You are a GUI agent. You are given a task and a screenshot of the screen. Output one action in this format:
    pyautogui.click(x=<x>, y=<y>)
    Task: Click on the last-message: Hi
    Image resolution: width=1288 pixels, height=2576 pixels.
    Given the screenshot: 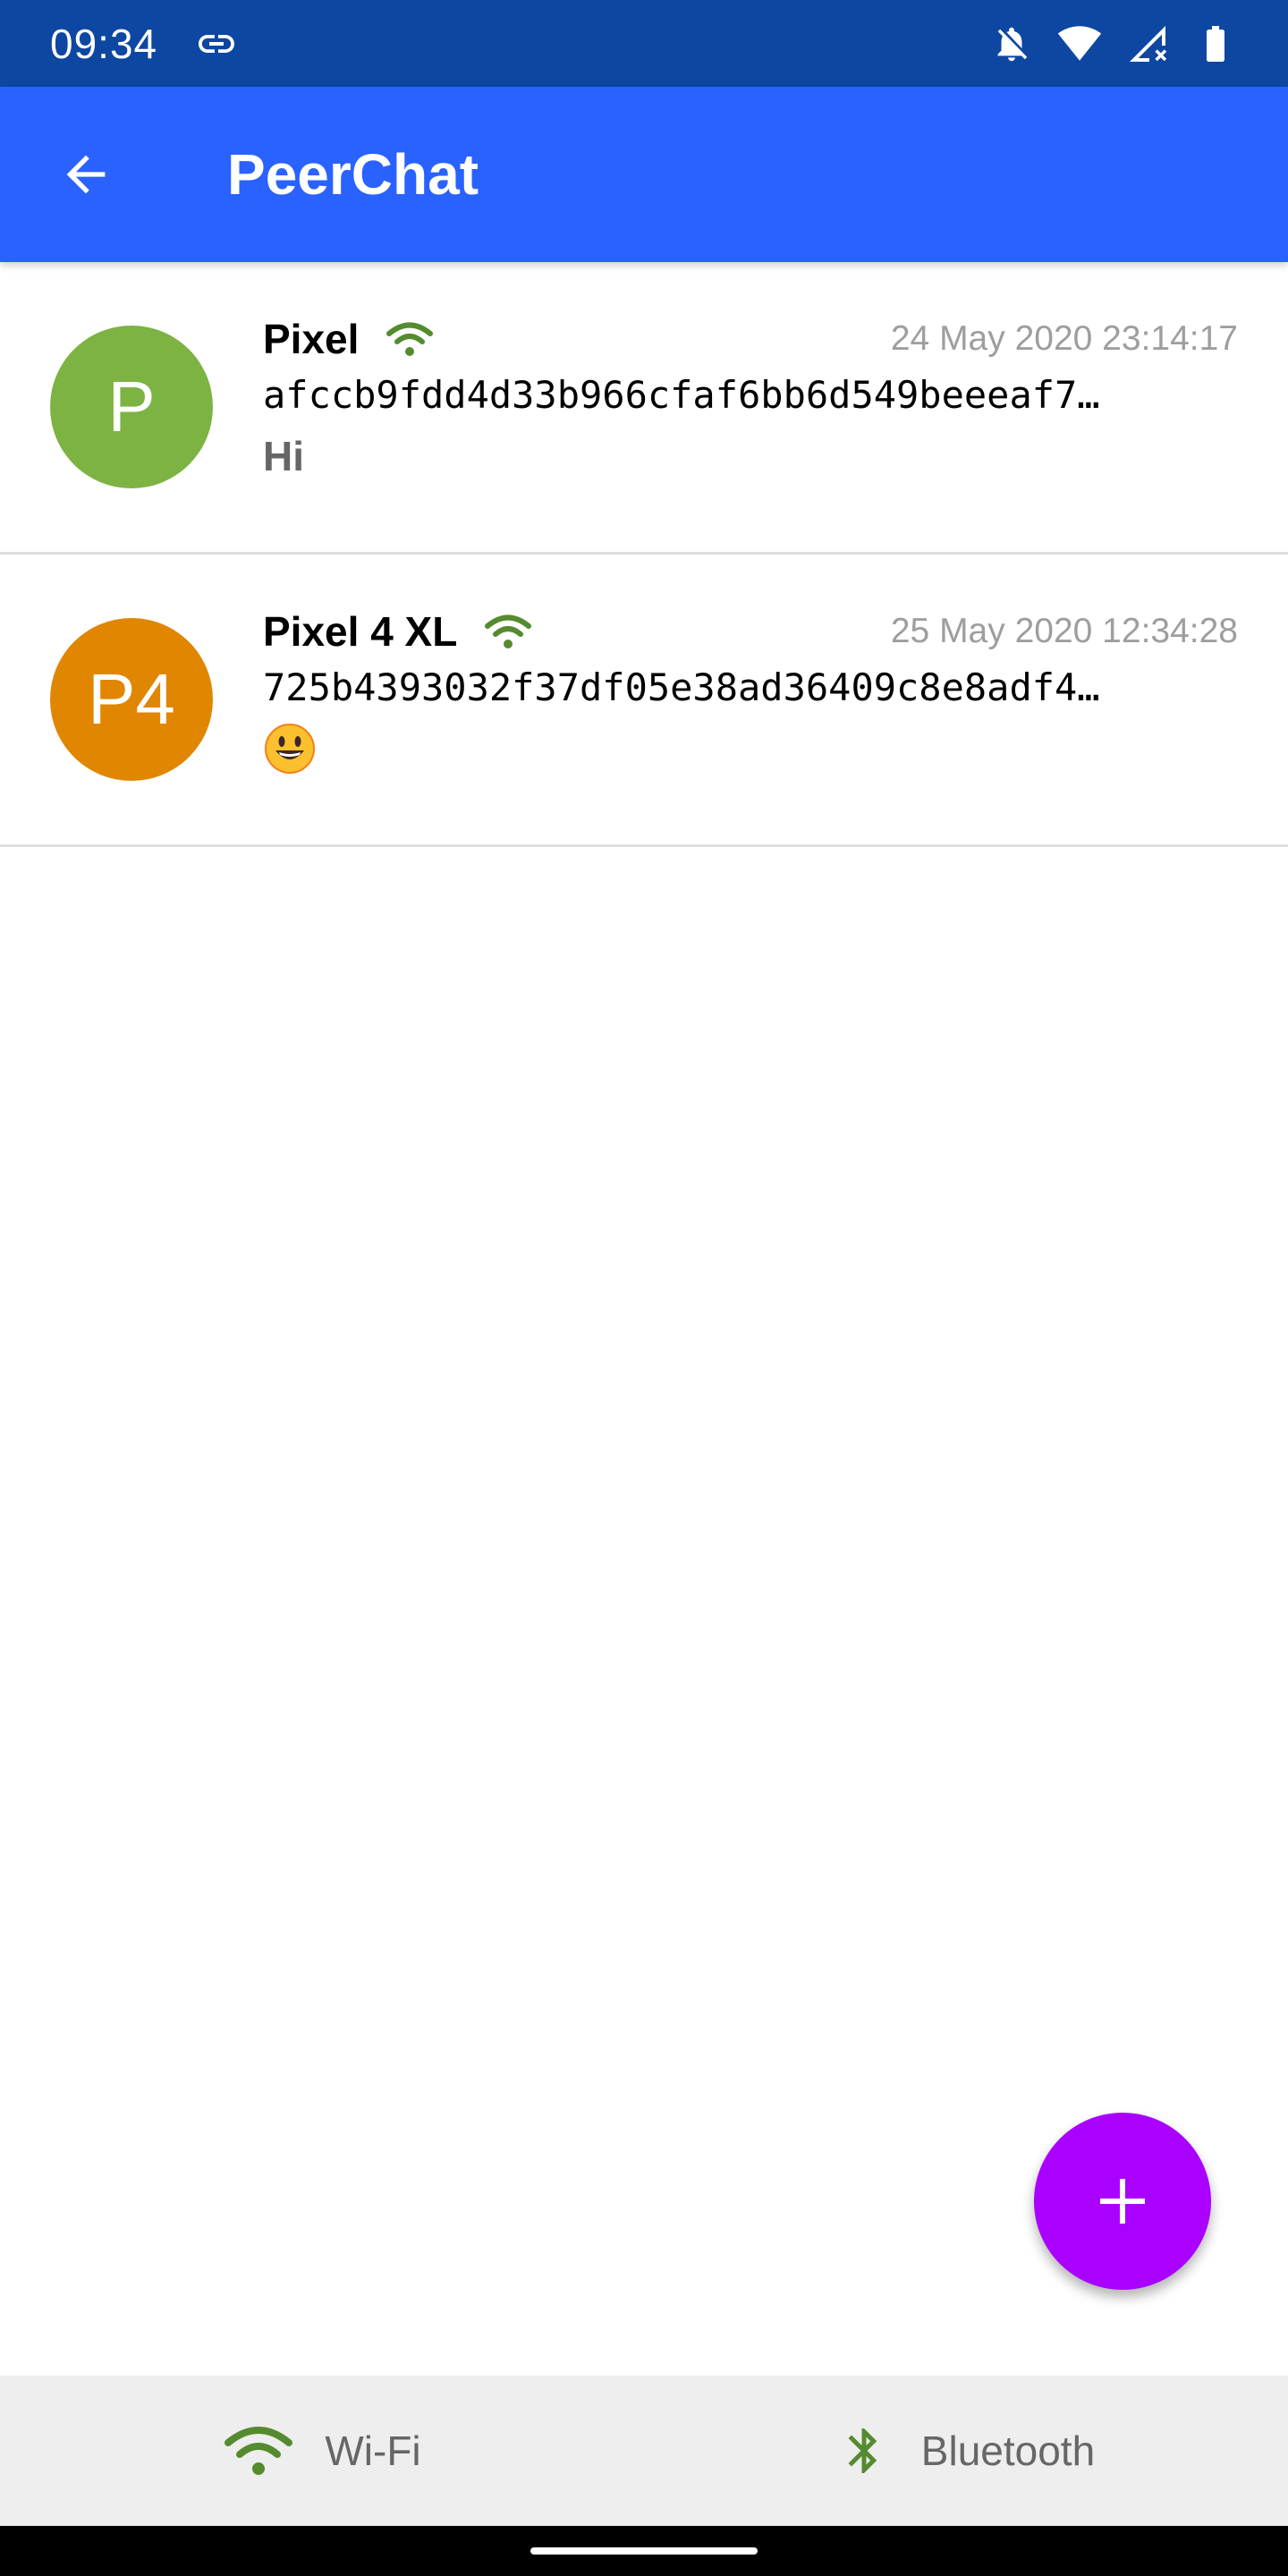 What is the action you would take?
    pyautogui.click(x=283, y=456)
    